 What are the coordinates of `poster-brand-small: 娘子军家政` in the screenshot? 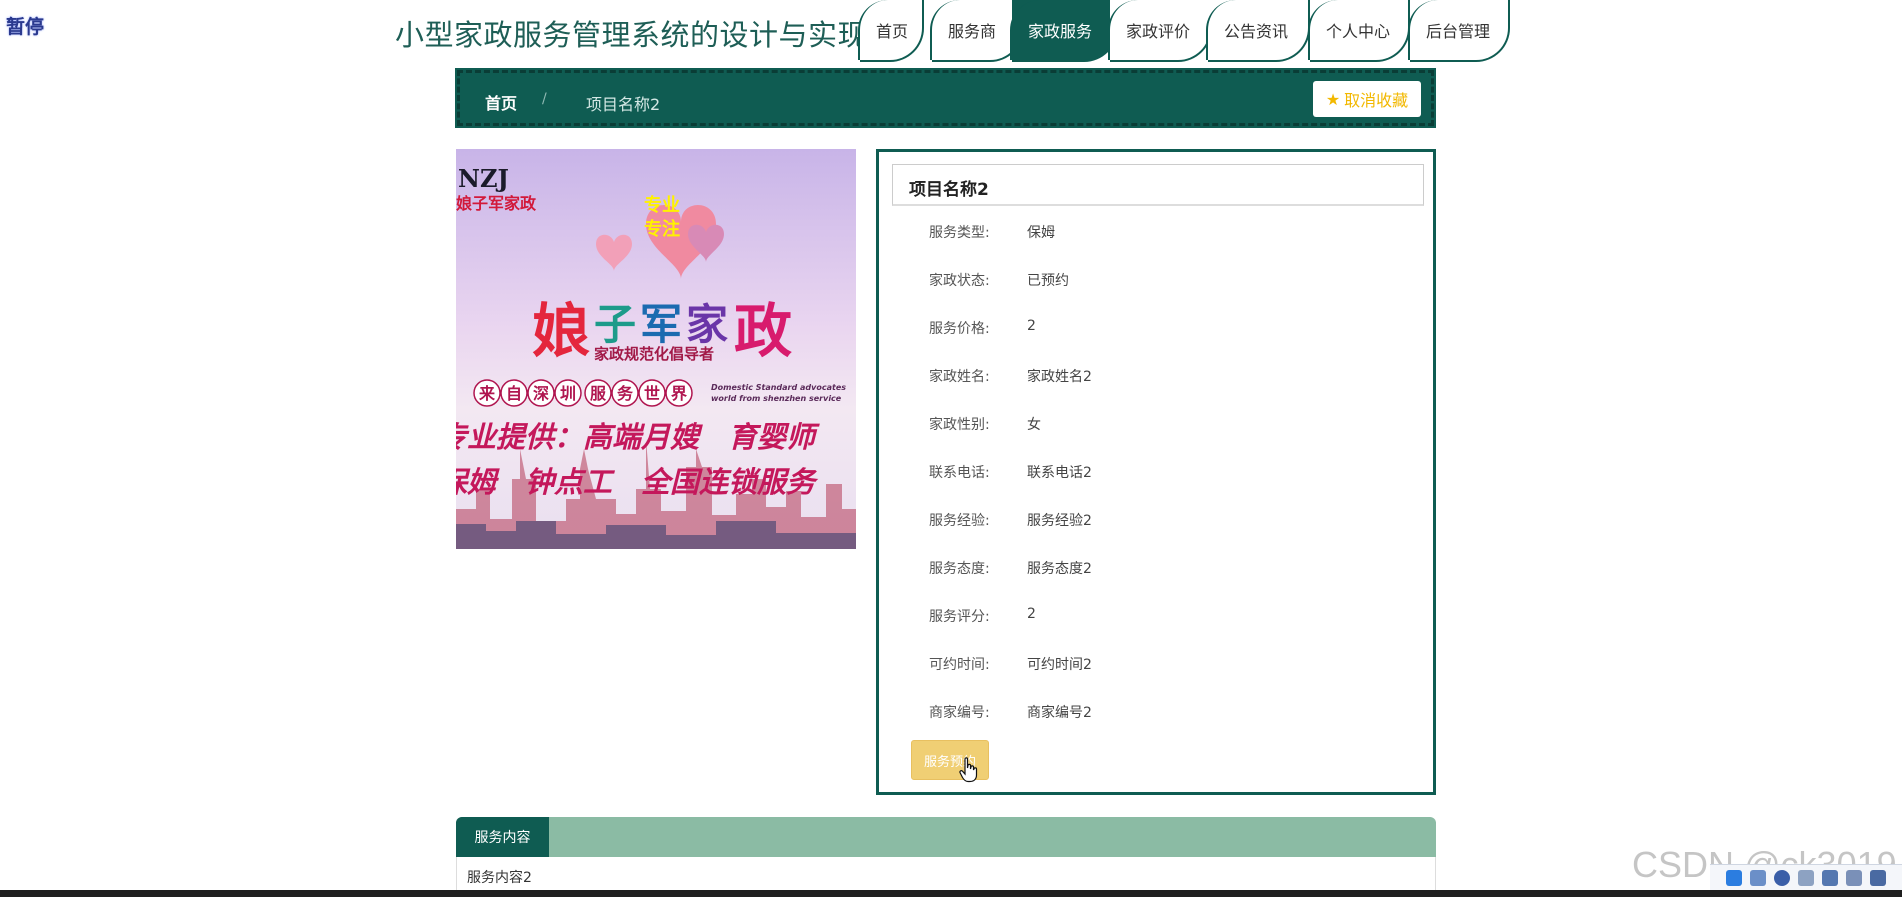 It's located at (496, 203).